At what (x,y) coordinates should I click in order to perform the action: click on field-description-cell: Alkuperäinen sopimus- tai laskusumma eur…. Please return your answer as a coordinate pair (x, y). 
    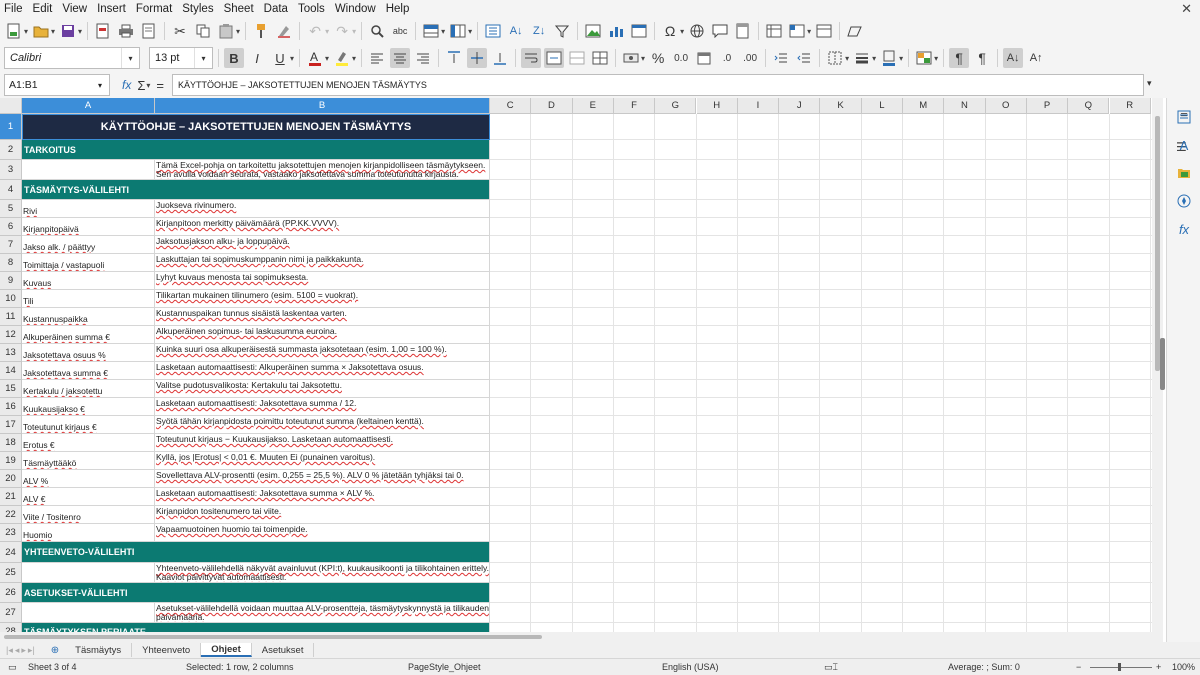
    Looking at the image, I should click on (322, 335).